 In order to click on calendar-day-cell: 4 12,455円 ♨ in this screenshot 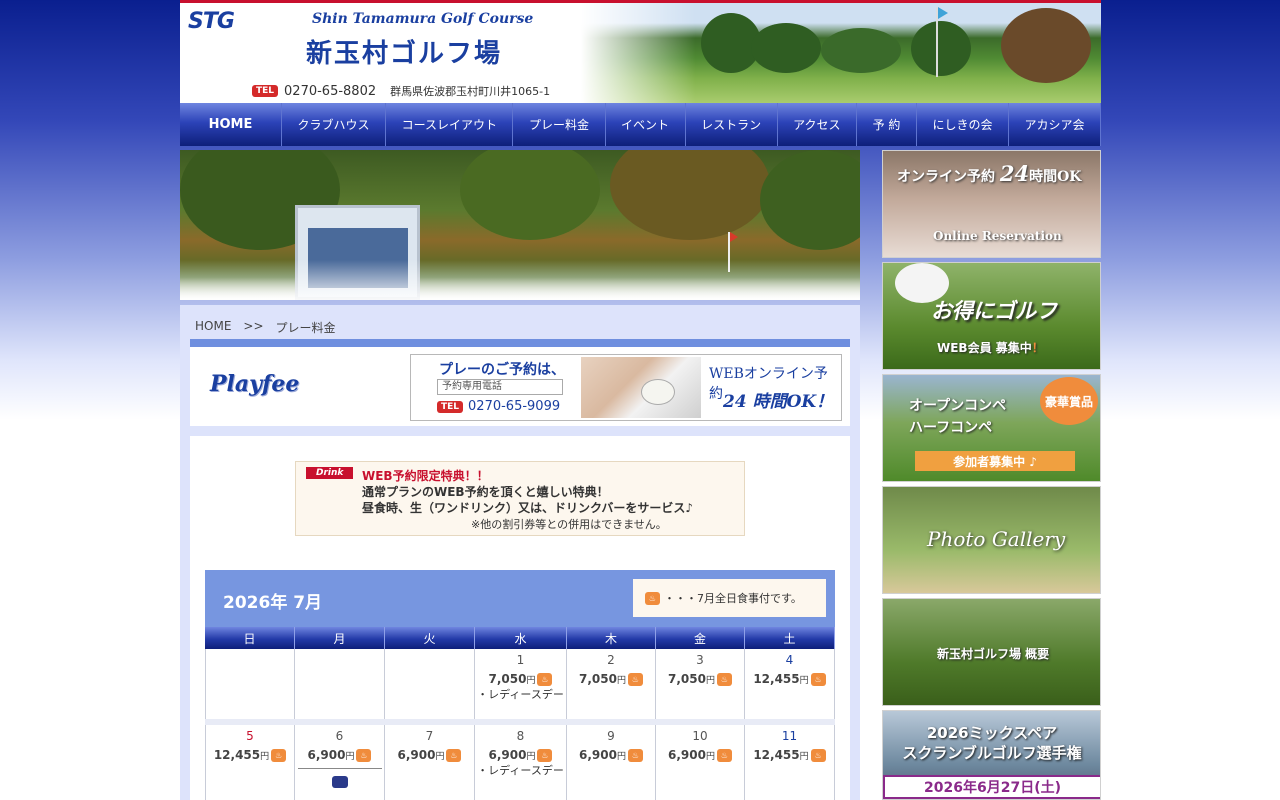, I will do `click(790, 684)`.